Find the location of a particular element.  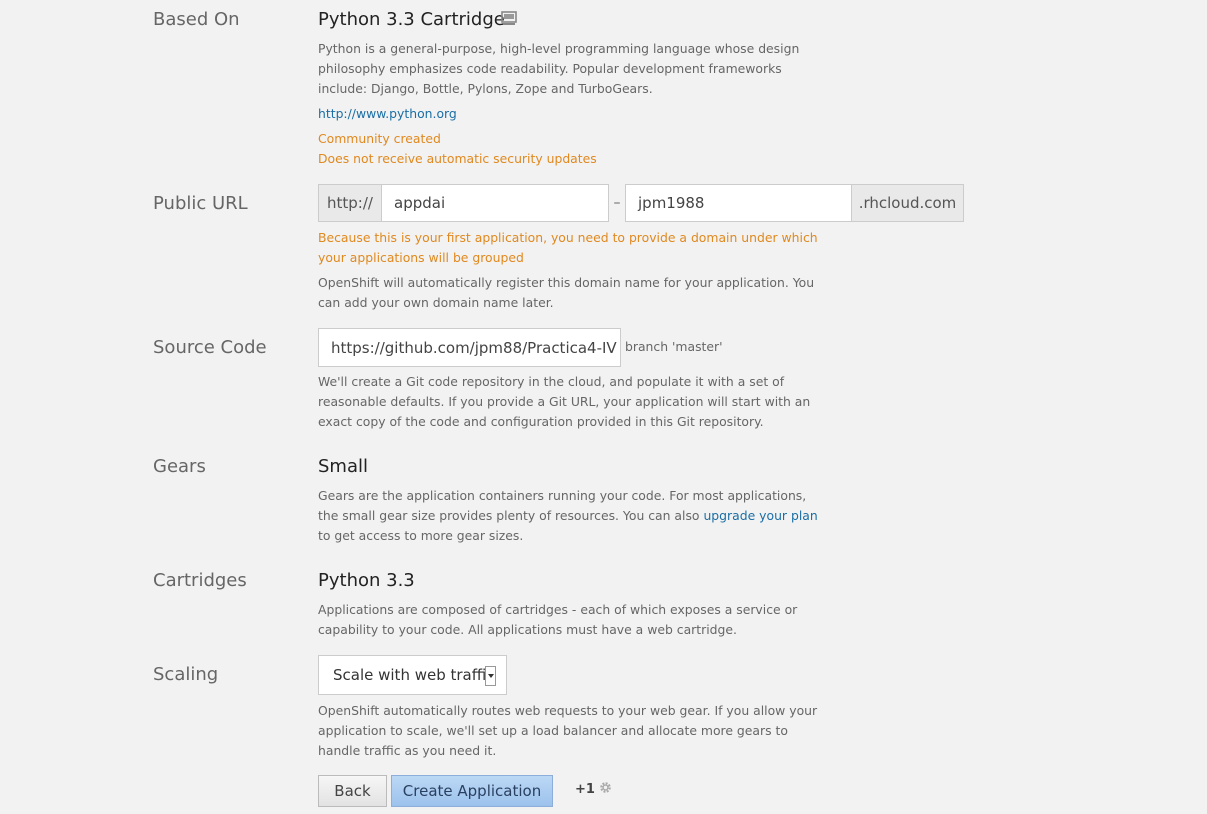

source-code-input: https://github.com/jpm88/Practica4-IV is located at coordinates (469, 347).